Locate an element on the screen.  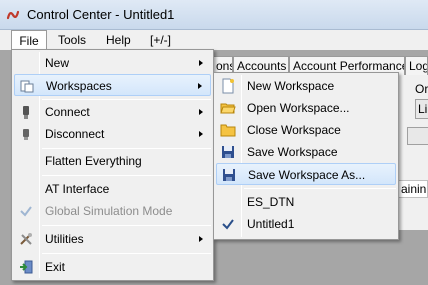
workspaces-icon is located at coordinates (27, 86).